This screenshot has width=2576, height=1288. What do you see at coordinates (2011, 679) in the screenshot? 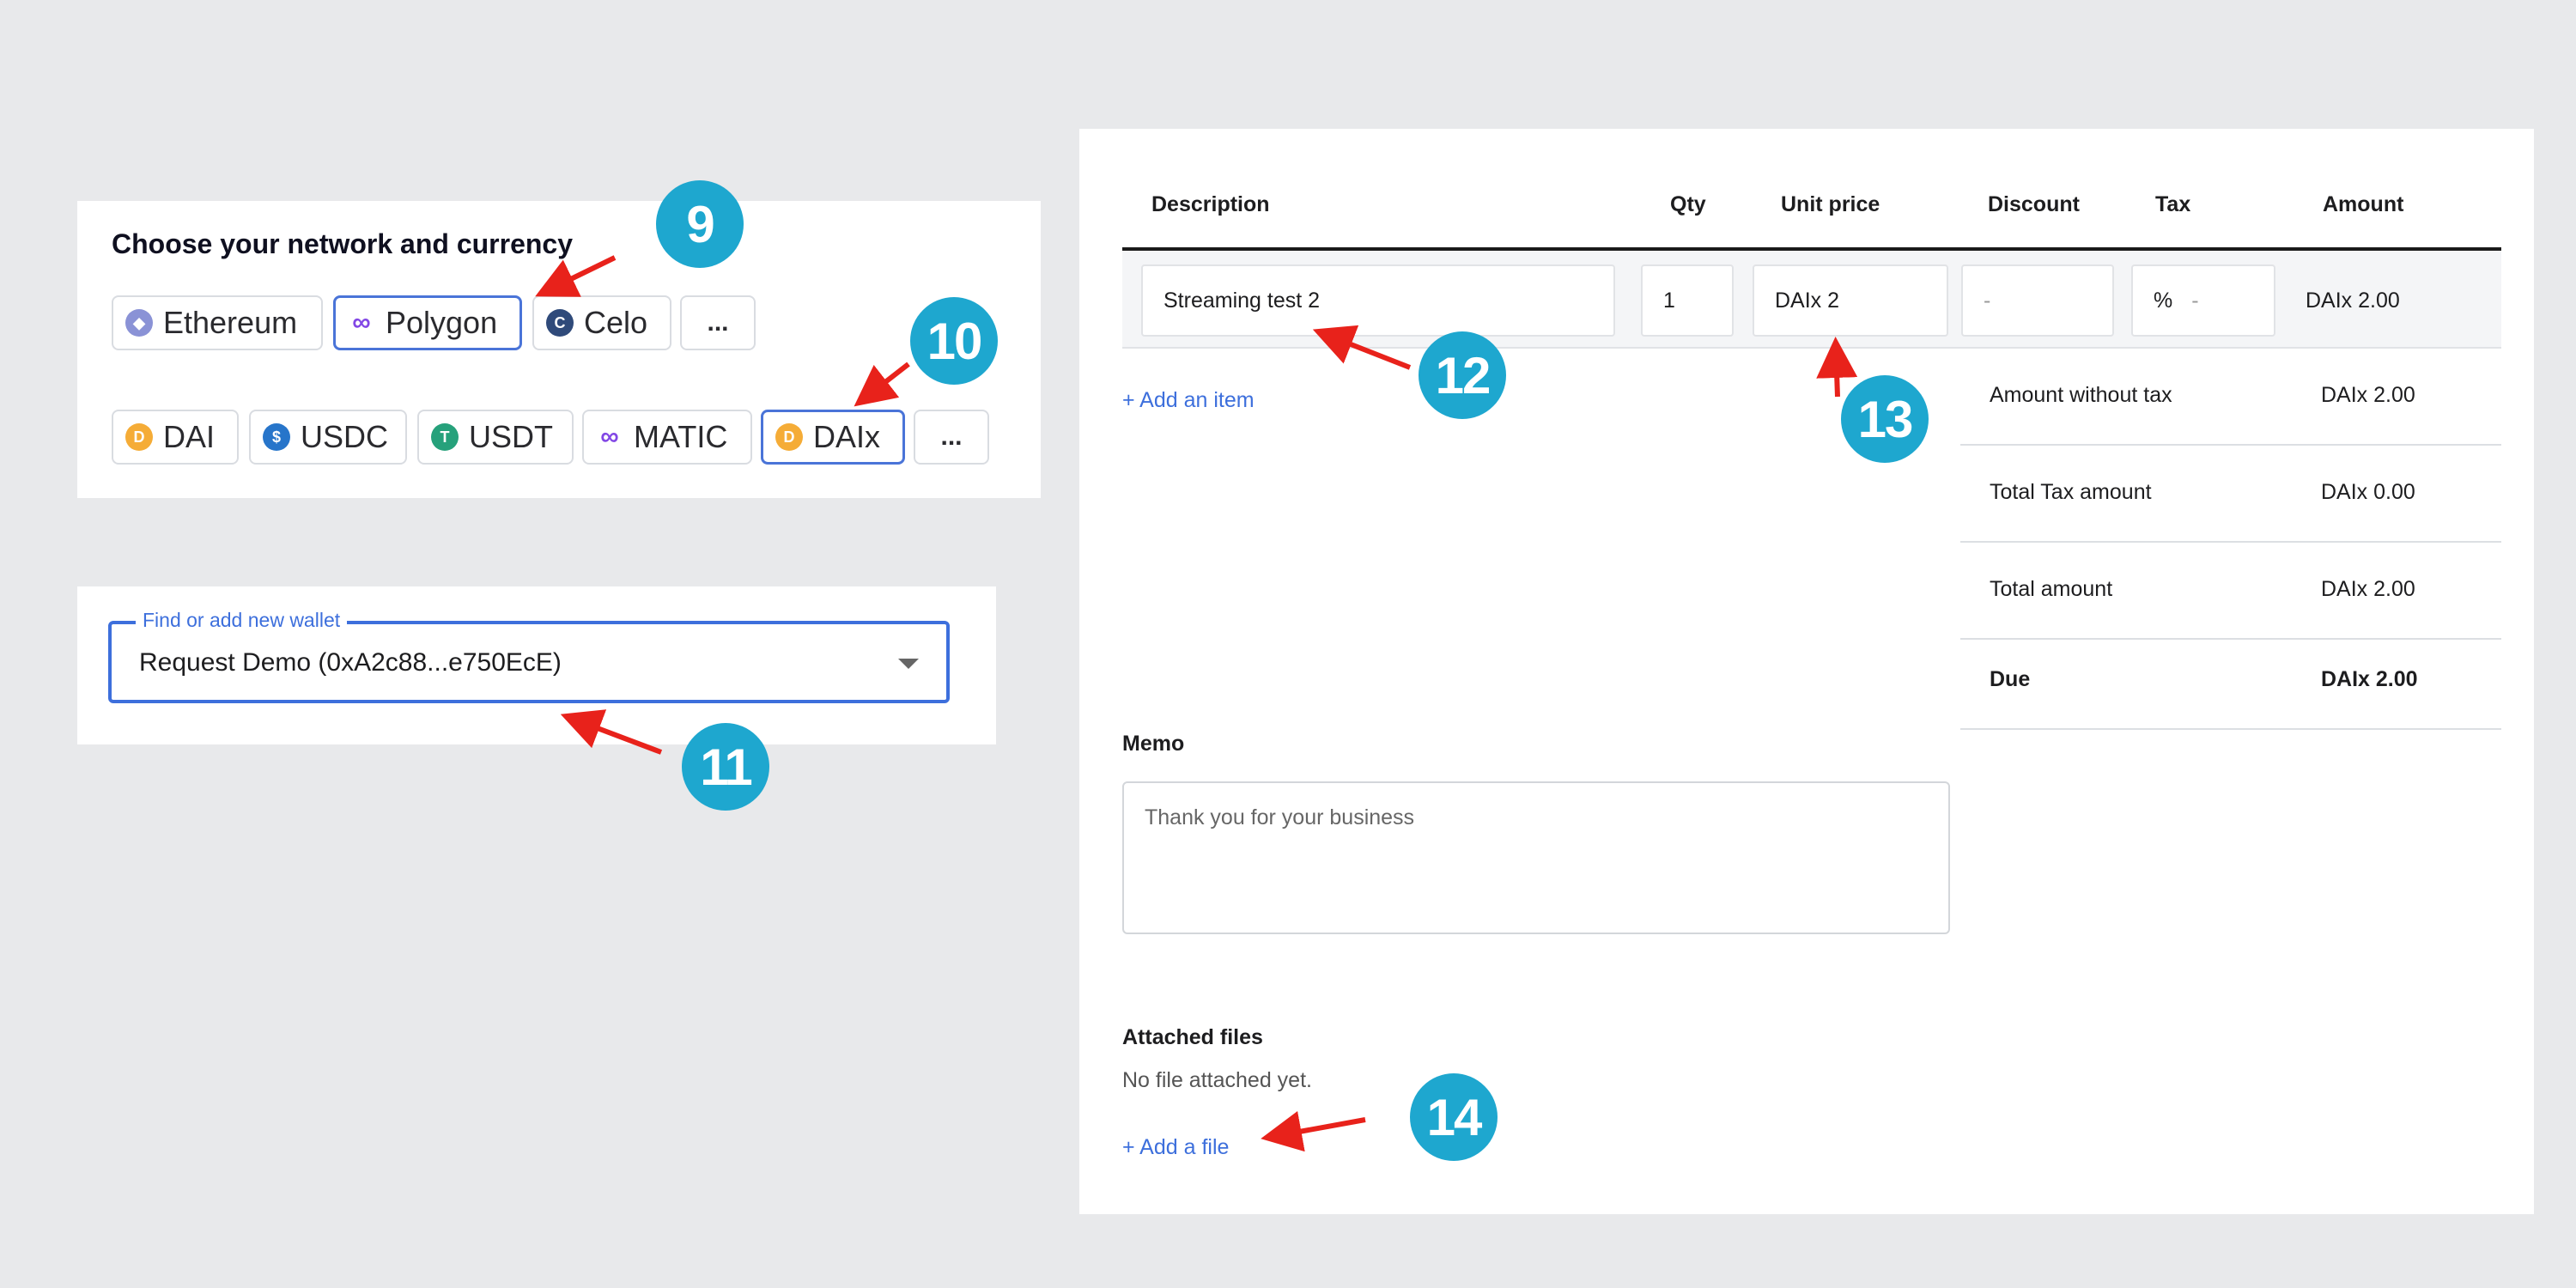
I see `summary-label: Due` at bounding box center [2011, 679].